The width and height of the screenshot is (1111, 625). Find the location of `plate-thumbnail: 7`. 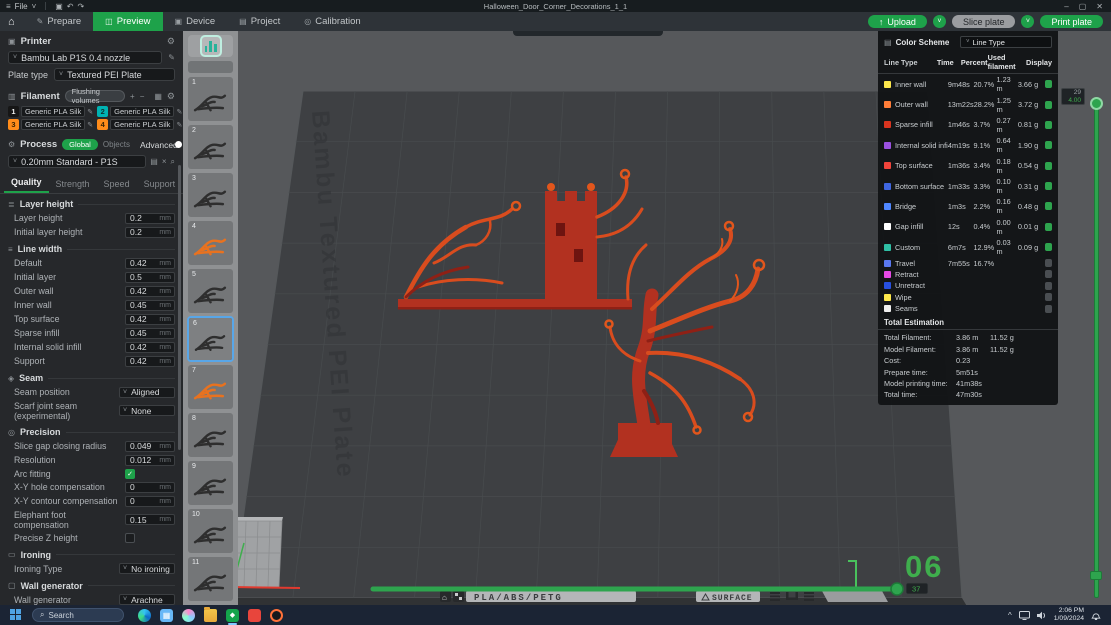

plate-thumbnail: 7 is located at coordinates (210, 387).